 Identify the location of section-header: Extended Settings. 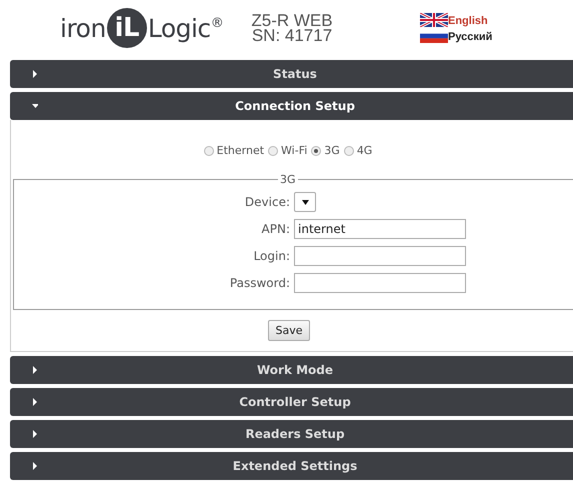
(291, 466).